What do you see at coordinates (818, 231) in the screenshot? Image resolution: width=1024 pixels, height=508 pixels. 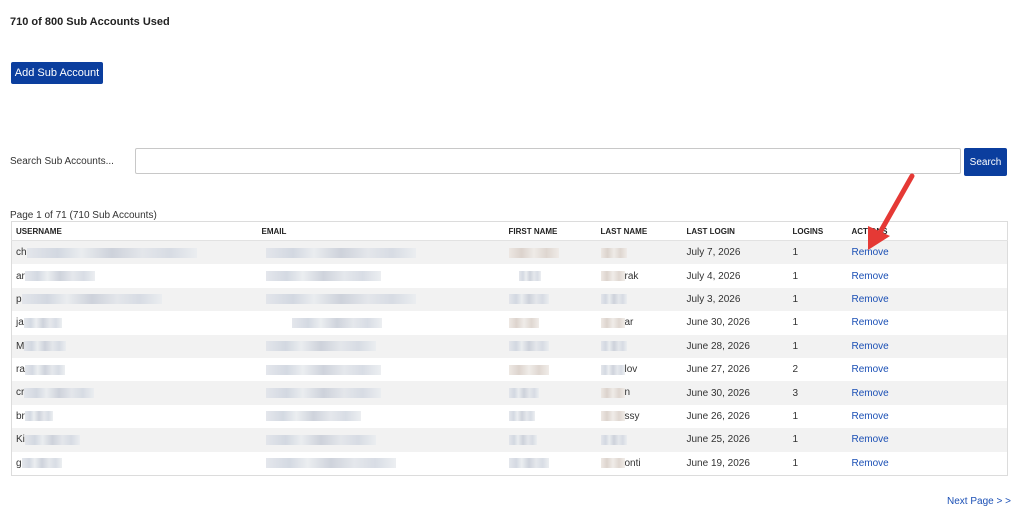 I see `header-logins: LOGINS` at bounding box center [818, 231].